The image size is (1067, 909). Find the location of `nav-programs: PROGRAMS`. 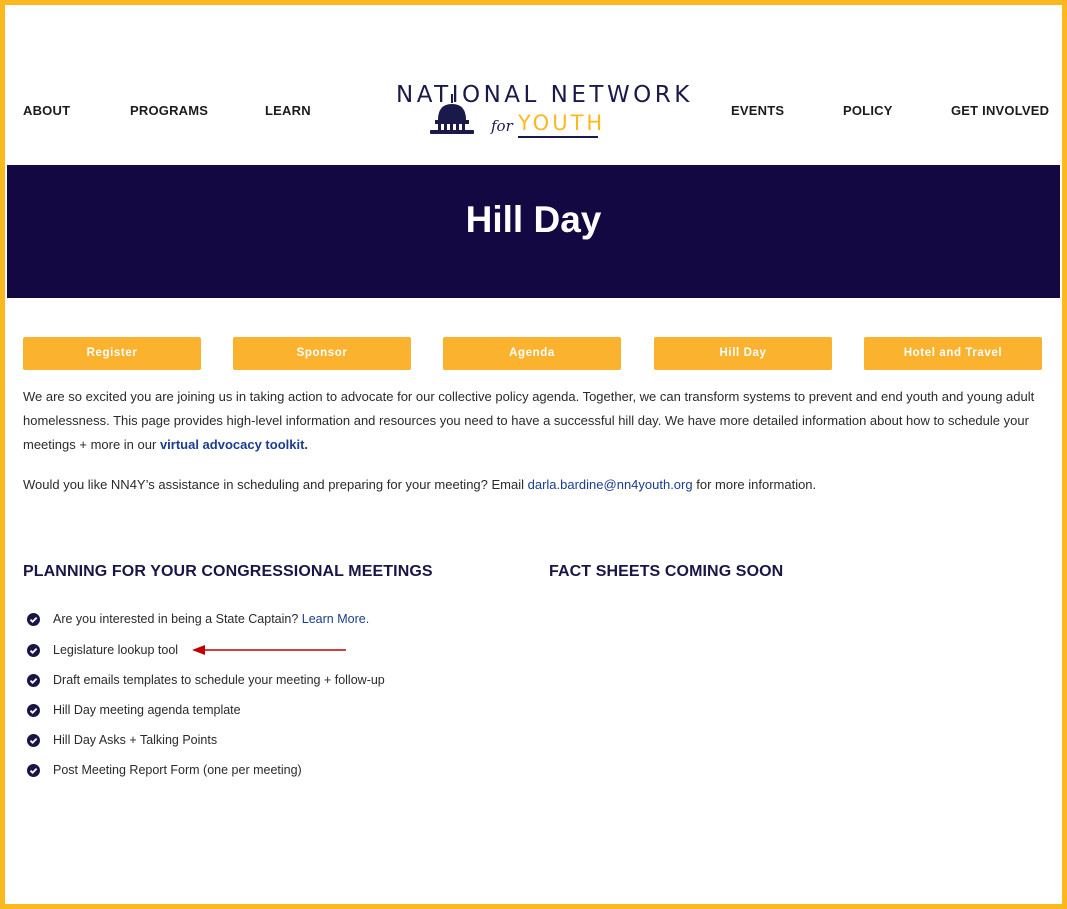

nav-programs: PROGRAMS is located at coordinates (169, 110).